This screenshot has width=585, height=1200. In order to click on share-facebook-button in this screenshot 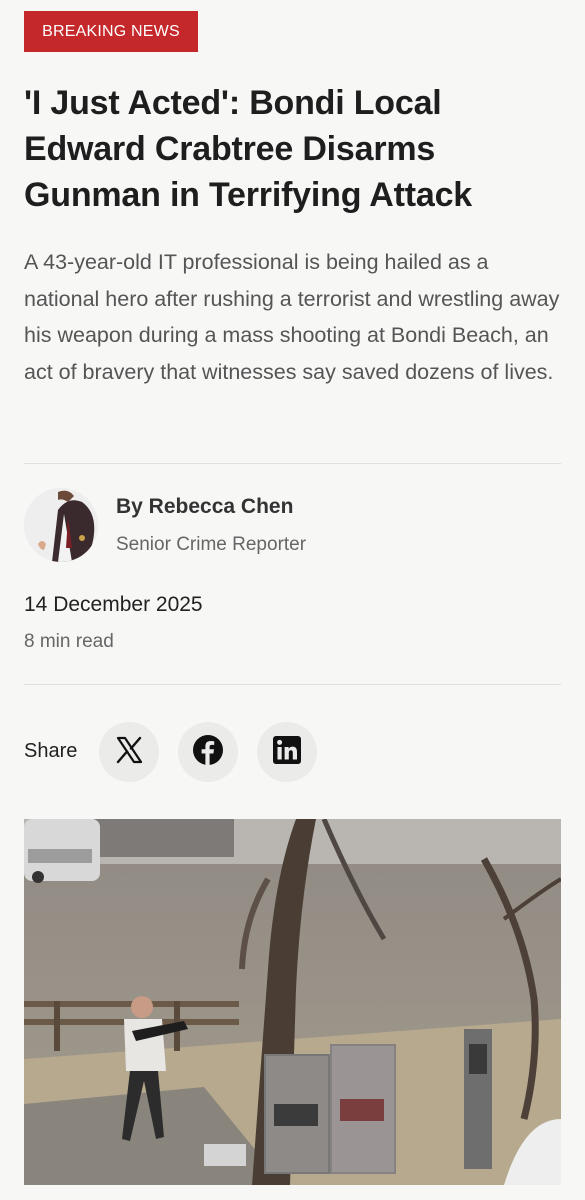, I will do `click(208, 752)`.